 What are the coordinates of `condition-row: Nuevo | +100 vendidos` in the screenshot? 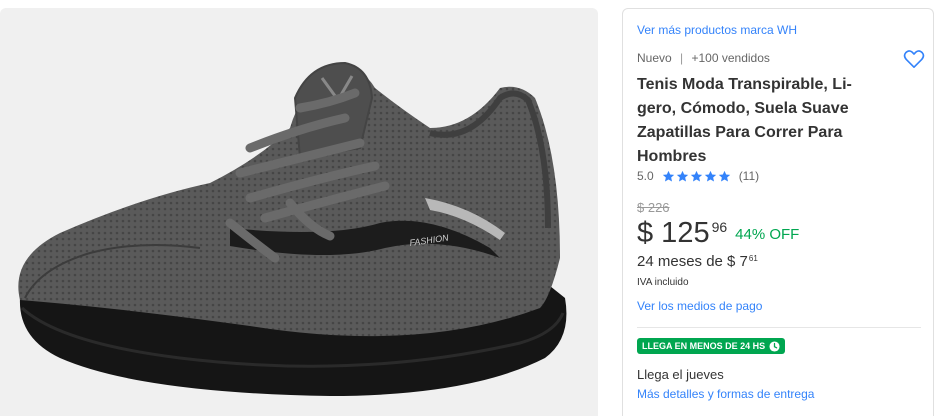 It's located at (703, 58).